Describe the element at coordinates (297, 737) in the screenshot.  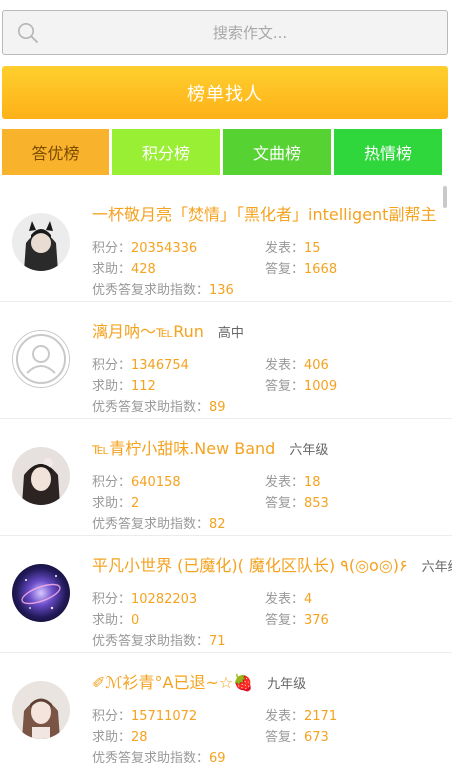
I see `replies-stat: 答复：673` at that location.